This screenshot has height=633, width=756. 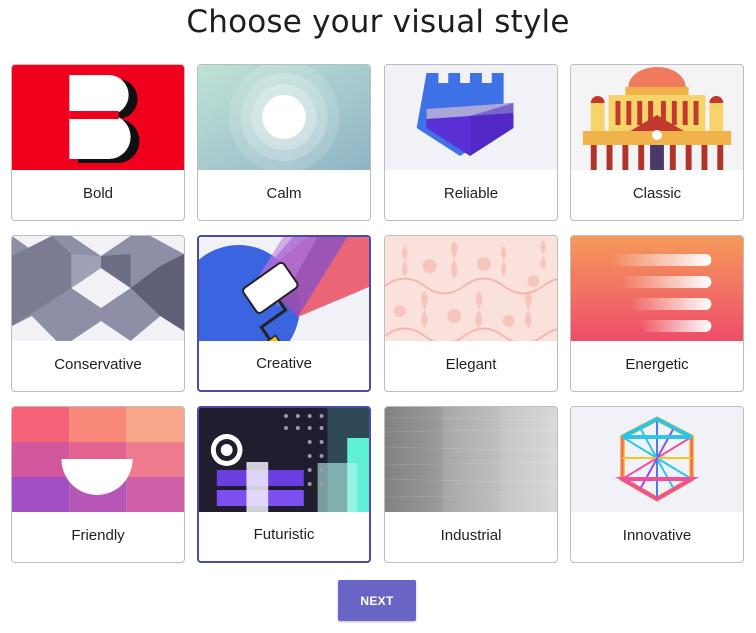 I want to click on style-label: Conservative, so click(x=98, y=364).